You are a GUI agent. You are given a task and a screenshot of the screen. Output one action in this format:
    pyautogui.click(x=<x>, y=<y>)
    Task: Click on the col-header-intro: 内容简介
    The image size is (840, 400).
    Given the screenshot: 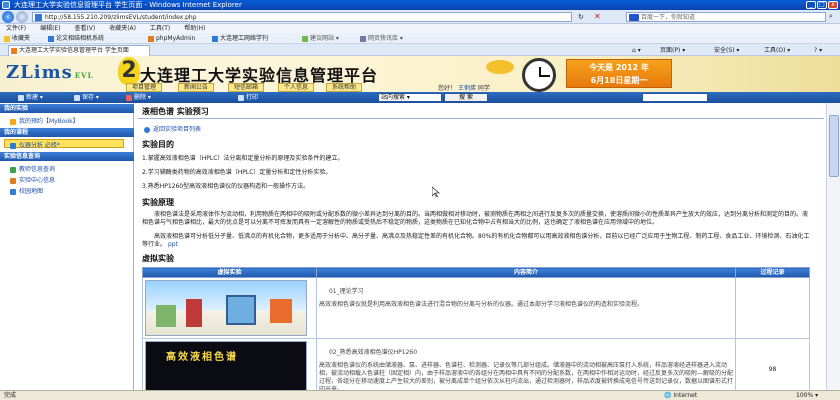 What is the action you would take?
    pyautogui.click(x=526, y=272)
    